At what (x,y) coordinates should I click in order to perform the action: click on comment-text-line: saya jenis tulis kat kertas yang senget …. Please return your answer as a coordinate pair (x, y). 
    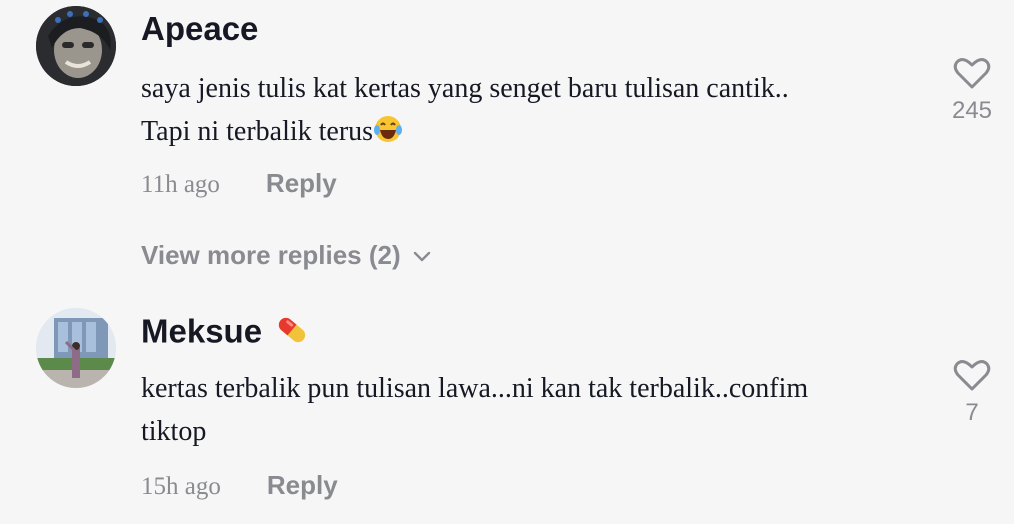
    Looking at the image, I should click on (465, 88).